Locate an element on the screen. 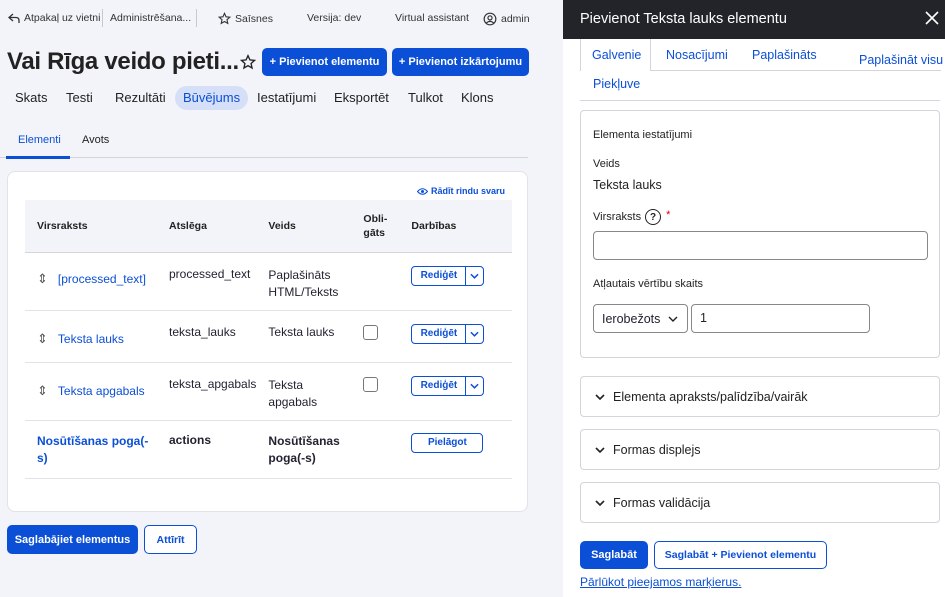 This screenshot has width=945, height=597. reset-button: Attīrīt is located at coordinates (170, 539).